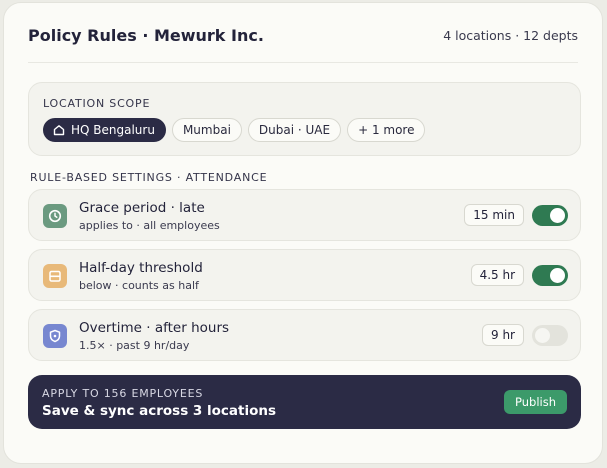 This screenshot has height=468, width=607. What do you see at coordinates (97, 103) in the screenshot?
I see `location-scope-label: LOCATION SCOPE` at bounding box center [97, 103].